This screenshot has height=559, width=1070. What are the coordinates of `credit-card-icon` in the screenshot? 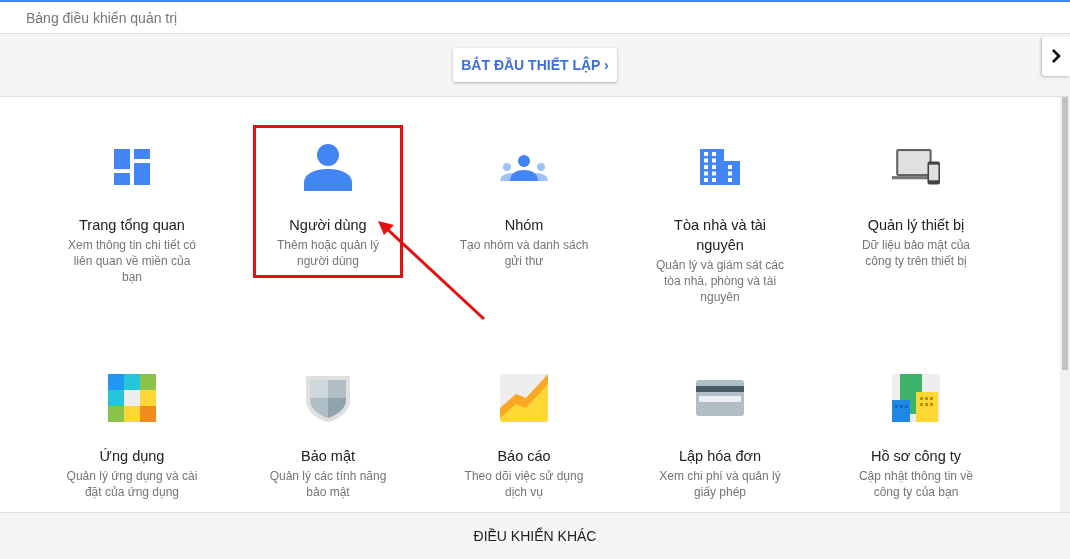 It's located at (720, 398).